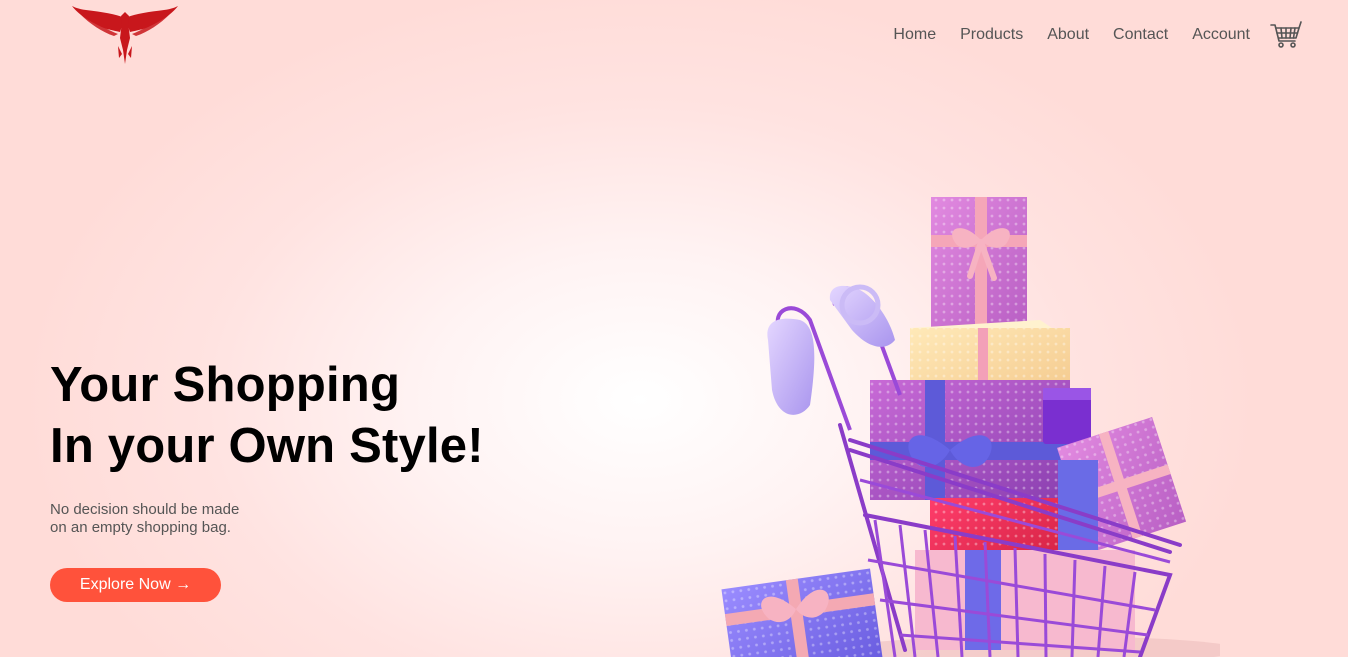 The width and height of the screenshot is (1348, 657). What do you see at coordinates (1140, 35) in the screenshot?
I see `nav-contact-link: Contact` at bounding box center [1140, 35].